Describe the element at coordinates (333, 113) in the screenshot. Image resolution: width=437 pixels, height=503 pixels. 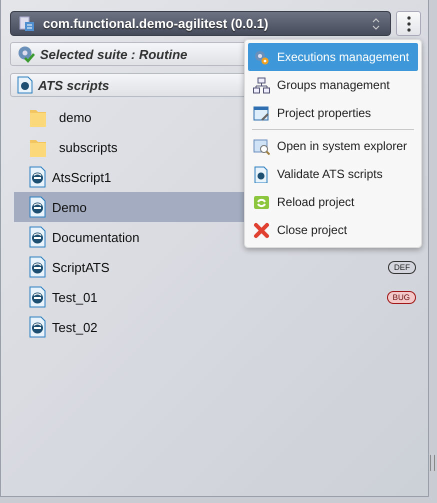
I see `menu-item: Project properties` at that location.